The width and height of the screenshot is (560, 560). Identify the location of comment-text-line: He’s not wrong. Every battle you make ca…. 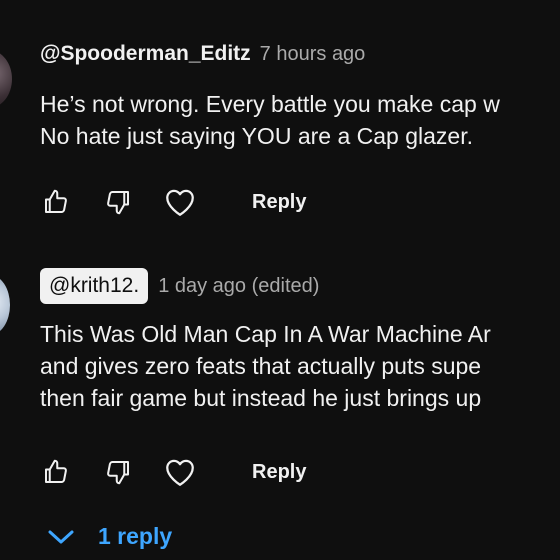
(270, 104).